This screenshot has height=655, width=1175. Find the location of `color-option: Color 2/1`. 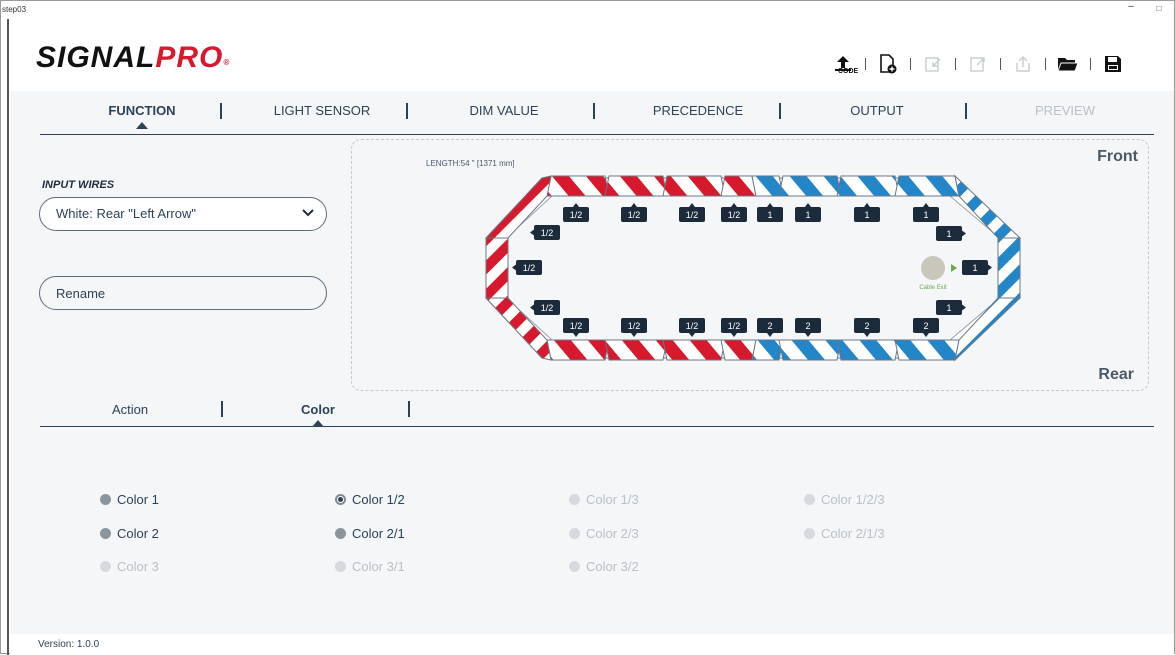

color-option: Color 2/1 is located at coordinates (370, 533).